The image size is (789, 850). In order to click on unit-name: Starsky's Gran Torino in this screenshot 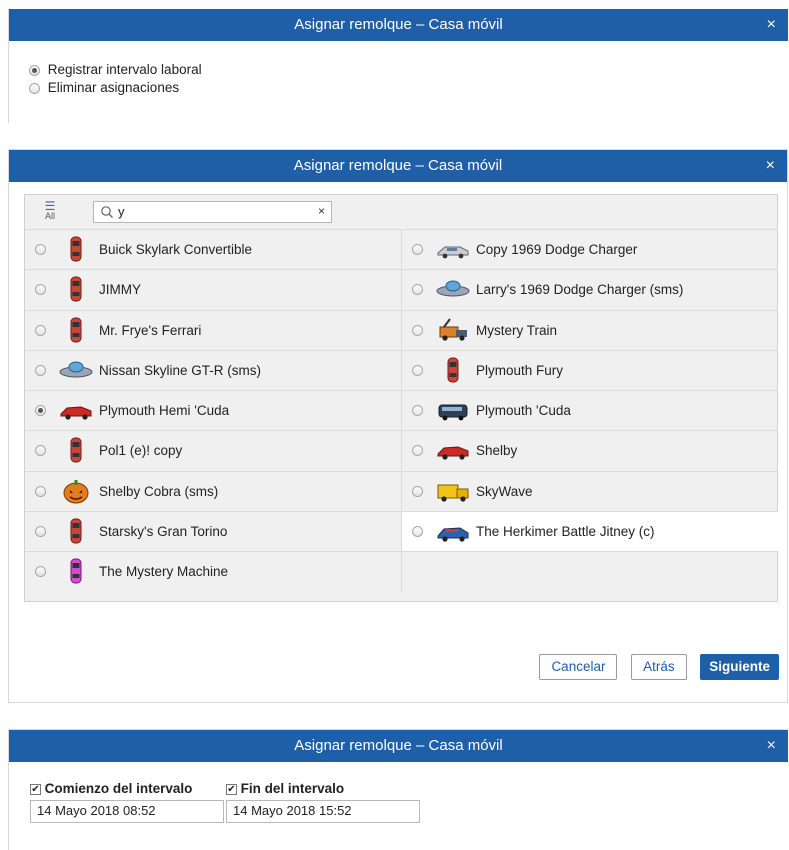, I will do `click(163, 532)`.